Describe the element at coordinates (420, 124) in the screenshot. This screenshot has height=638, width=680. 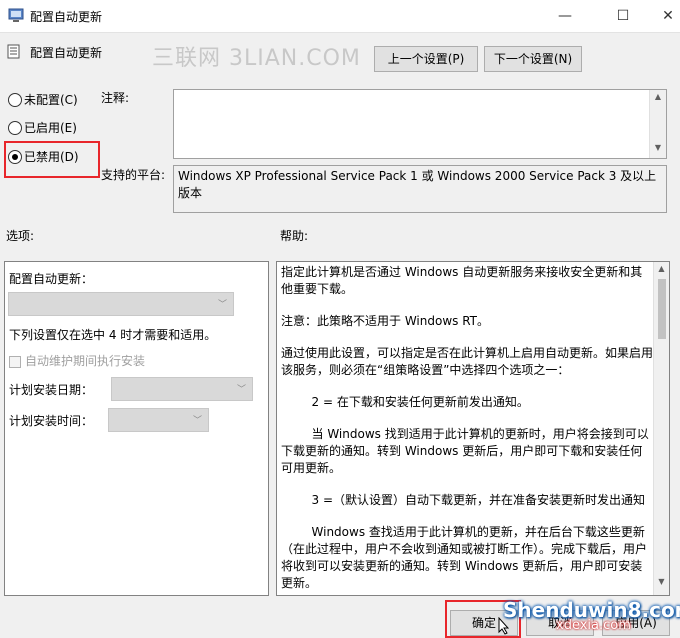
I see `comment-textarea: ▲ ▼` at that location.